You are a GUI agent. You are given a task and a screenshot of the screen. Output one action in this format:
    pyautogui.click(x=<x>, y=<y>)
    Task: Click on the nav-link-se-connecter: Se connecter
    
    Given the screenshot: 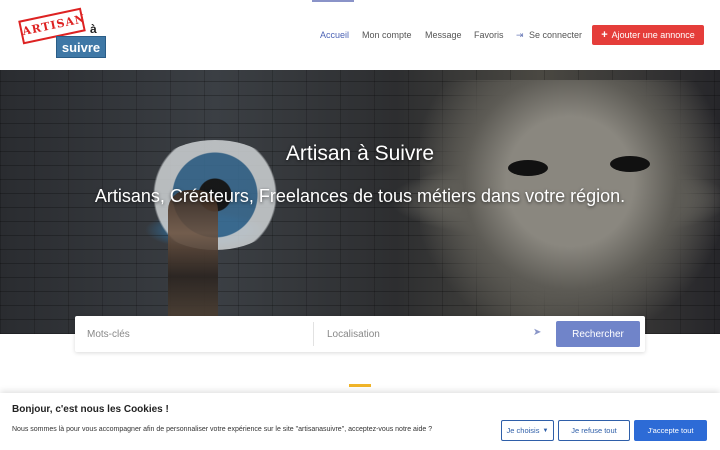 What is the action you would take?
    pyautogui.click(x=555, y=35)
    